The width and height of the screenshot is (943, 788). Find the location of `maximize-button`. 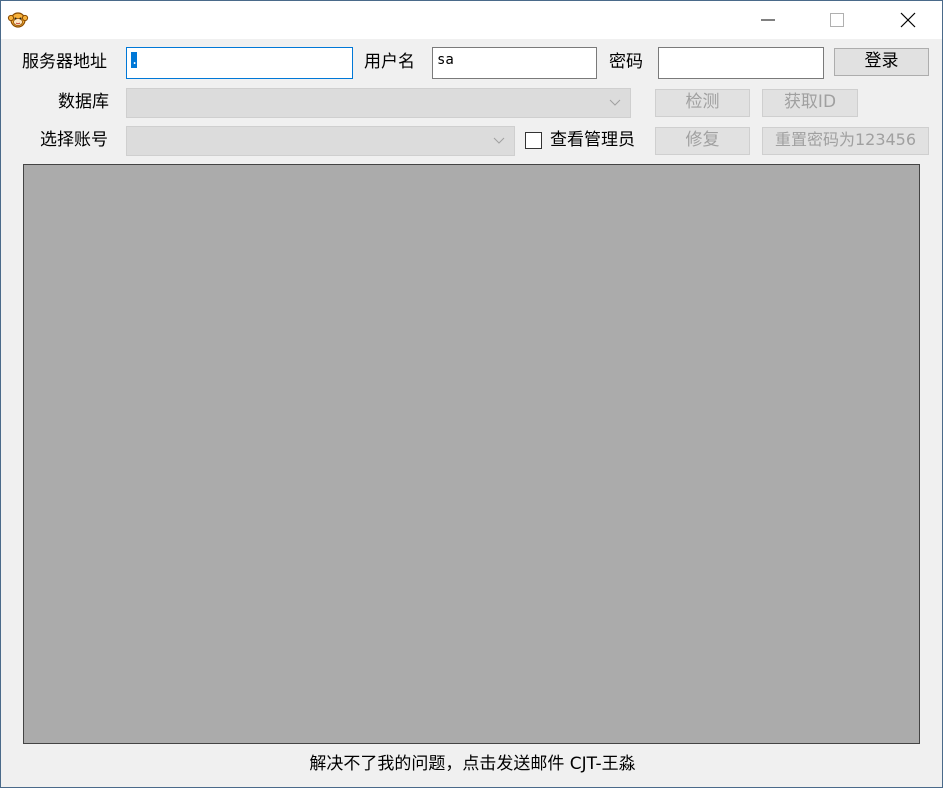

maximize-button is located at coordinates (837, 20).